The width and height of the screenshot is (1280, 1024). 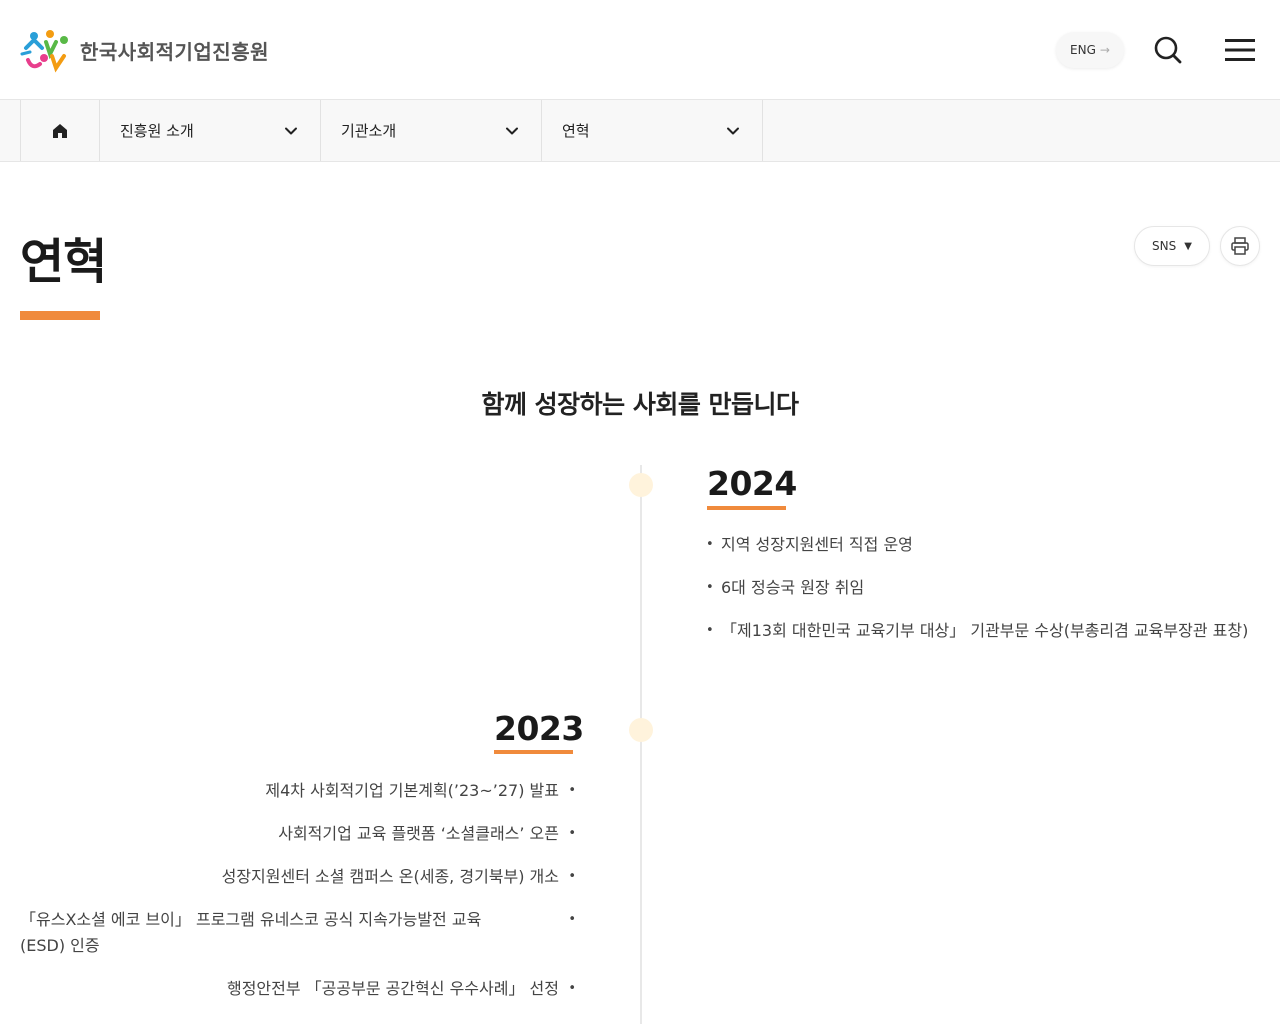 I want to click on timeline-dot-2024, so click(x=641, y=485).